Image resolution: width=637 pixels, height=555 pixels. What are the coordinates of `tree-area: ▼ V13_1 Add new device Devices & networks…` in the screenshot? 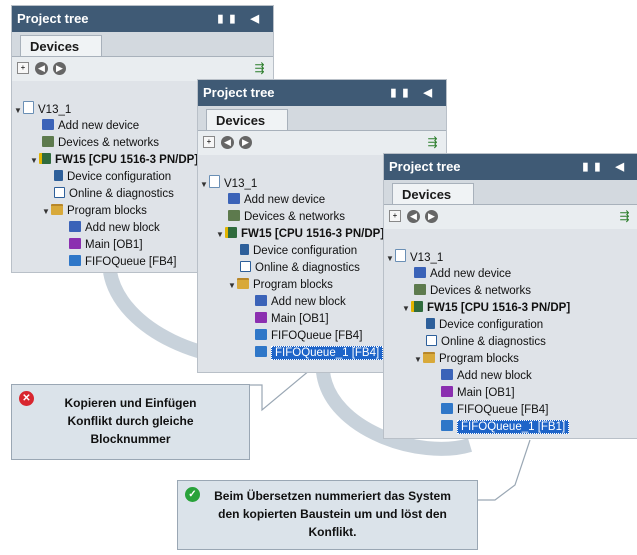 It's located at (510, 333).